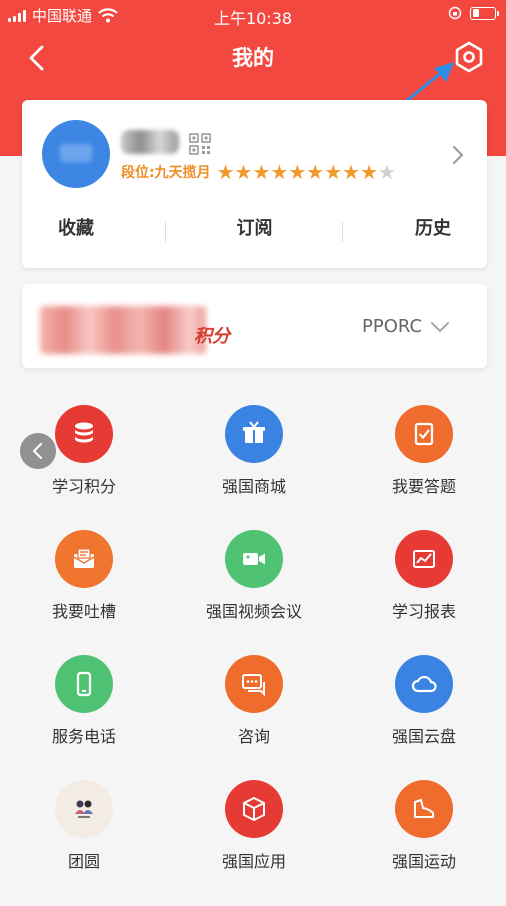 The width and height of the screenshot is (506, 906). Describe the element at coordinates (84, 434) in the screenshot. I see `database-icon` at that location.